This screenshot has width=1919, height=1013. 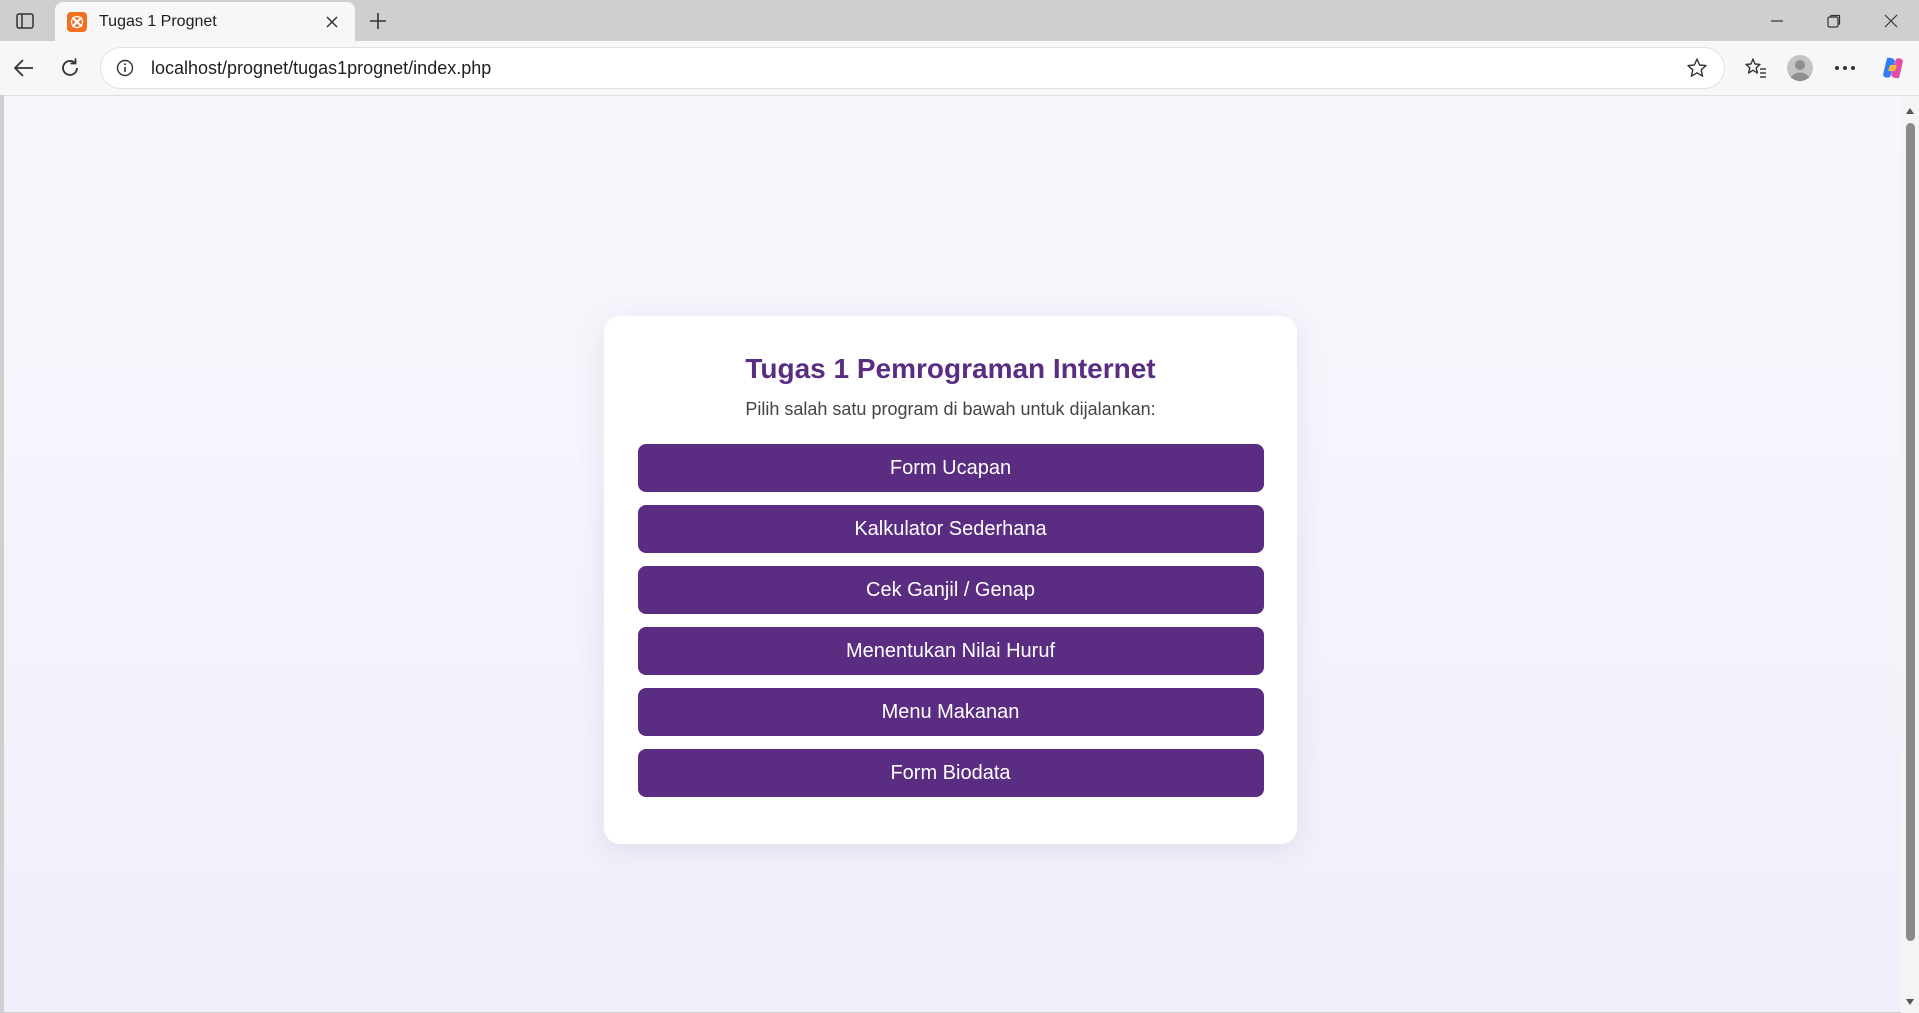 What do you see at coordinates (1910, 111) in the screenshot?
I see `scroll-up-arrow-icon` at bounding box center [1910, 111].